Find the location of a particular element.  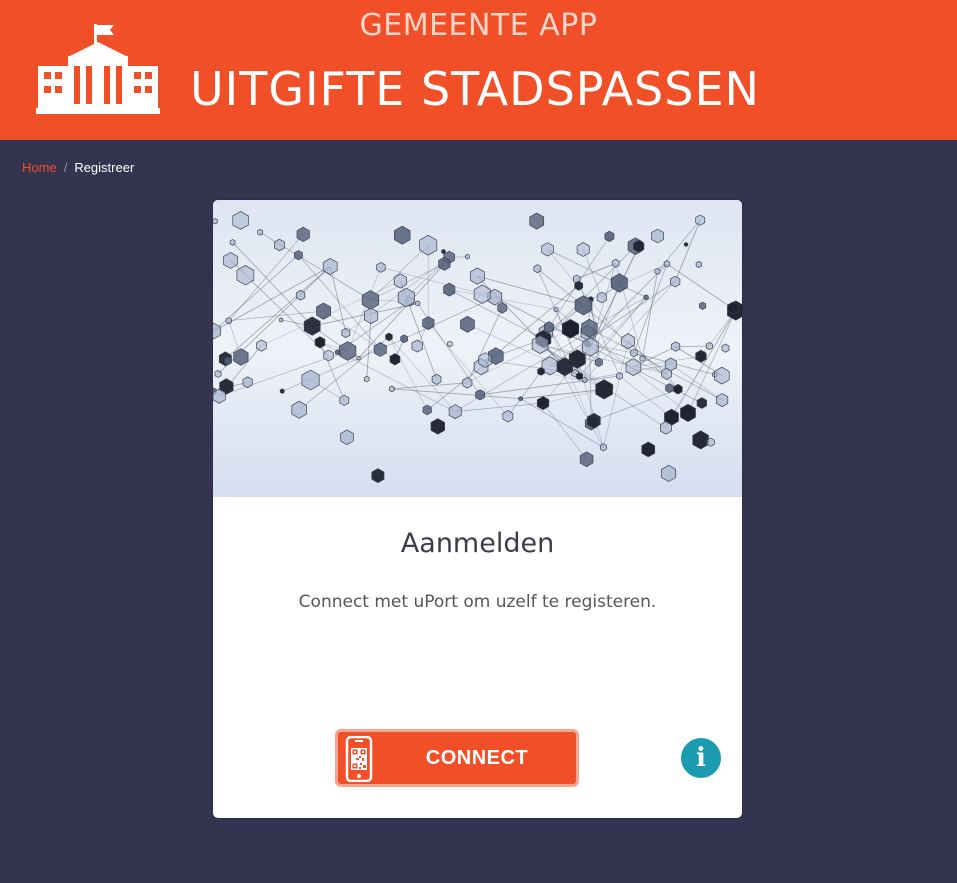

breadcrumb-current: Registreer is located at coordinates (104, 167).